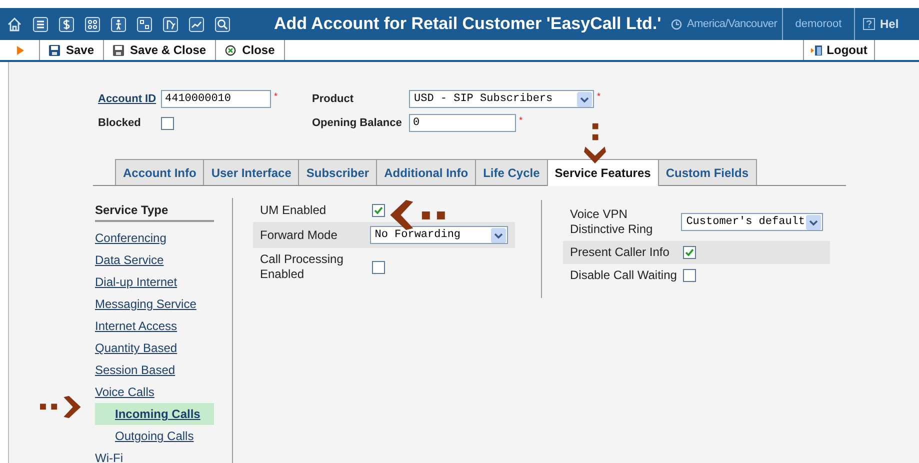  Describe the element at coordinates (118, 24) in the screenshot. I see `person-icon` at that location.